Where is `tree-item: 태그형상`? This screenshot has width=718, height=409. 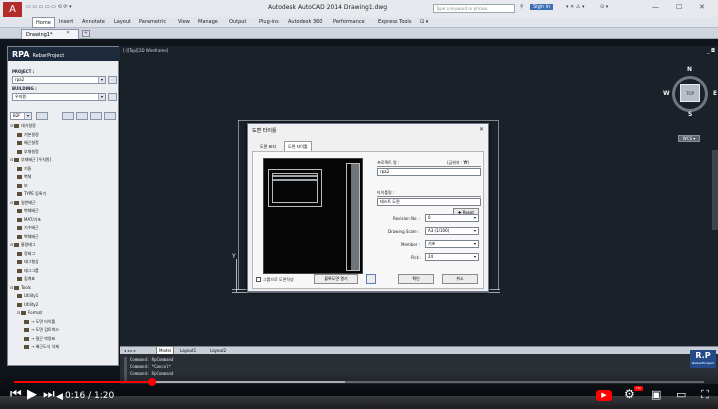
tree-item: 태그형상 is located at coordinates (28, 261).